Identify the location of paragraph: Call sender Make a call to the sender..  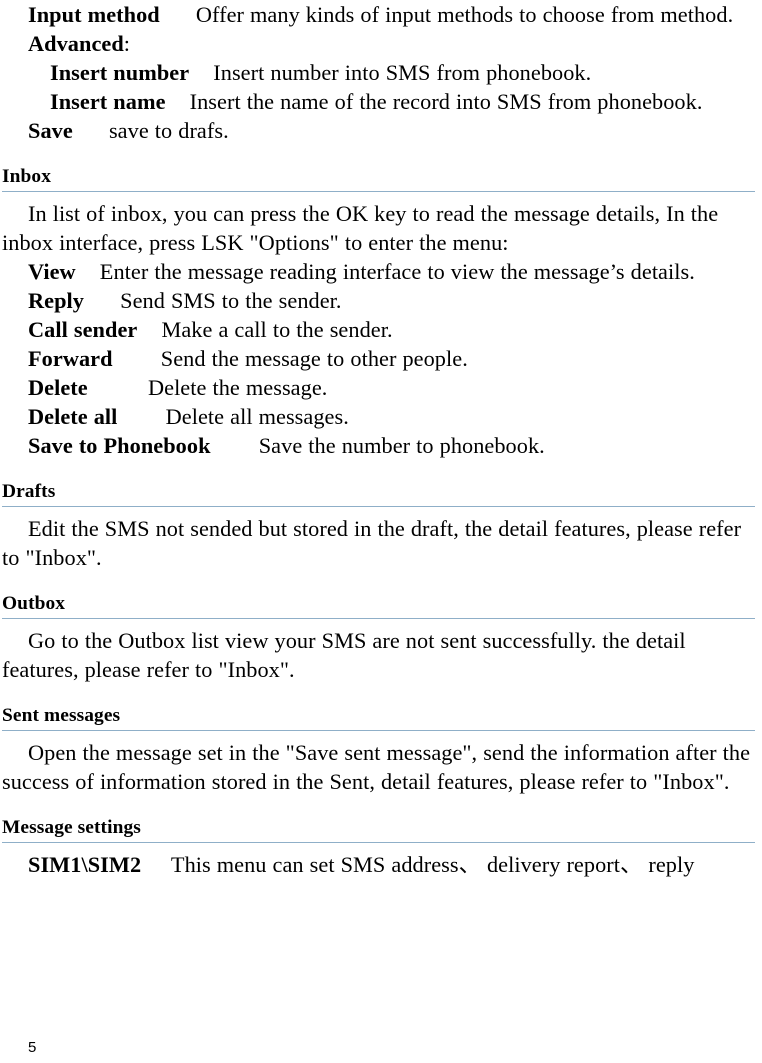
(379, 329).